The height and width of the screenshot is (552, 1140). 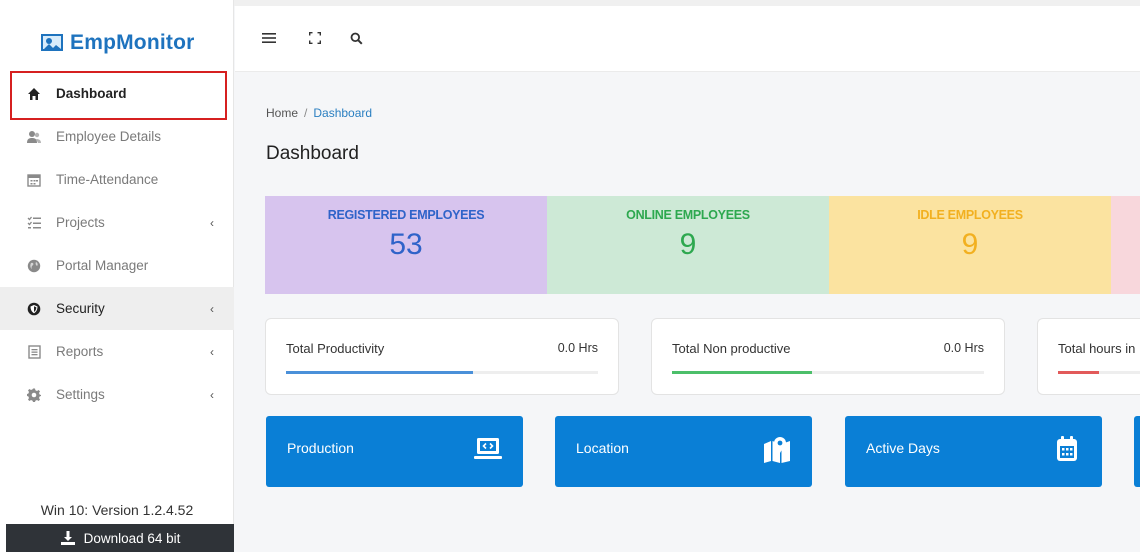 I want to click on stat-online-employees: ONLINE EMPLOYEES 9, so click(x=688, y=245).